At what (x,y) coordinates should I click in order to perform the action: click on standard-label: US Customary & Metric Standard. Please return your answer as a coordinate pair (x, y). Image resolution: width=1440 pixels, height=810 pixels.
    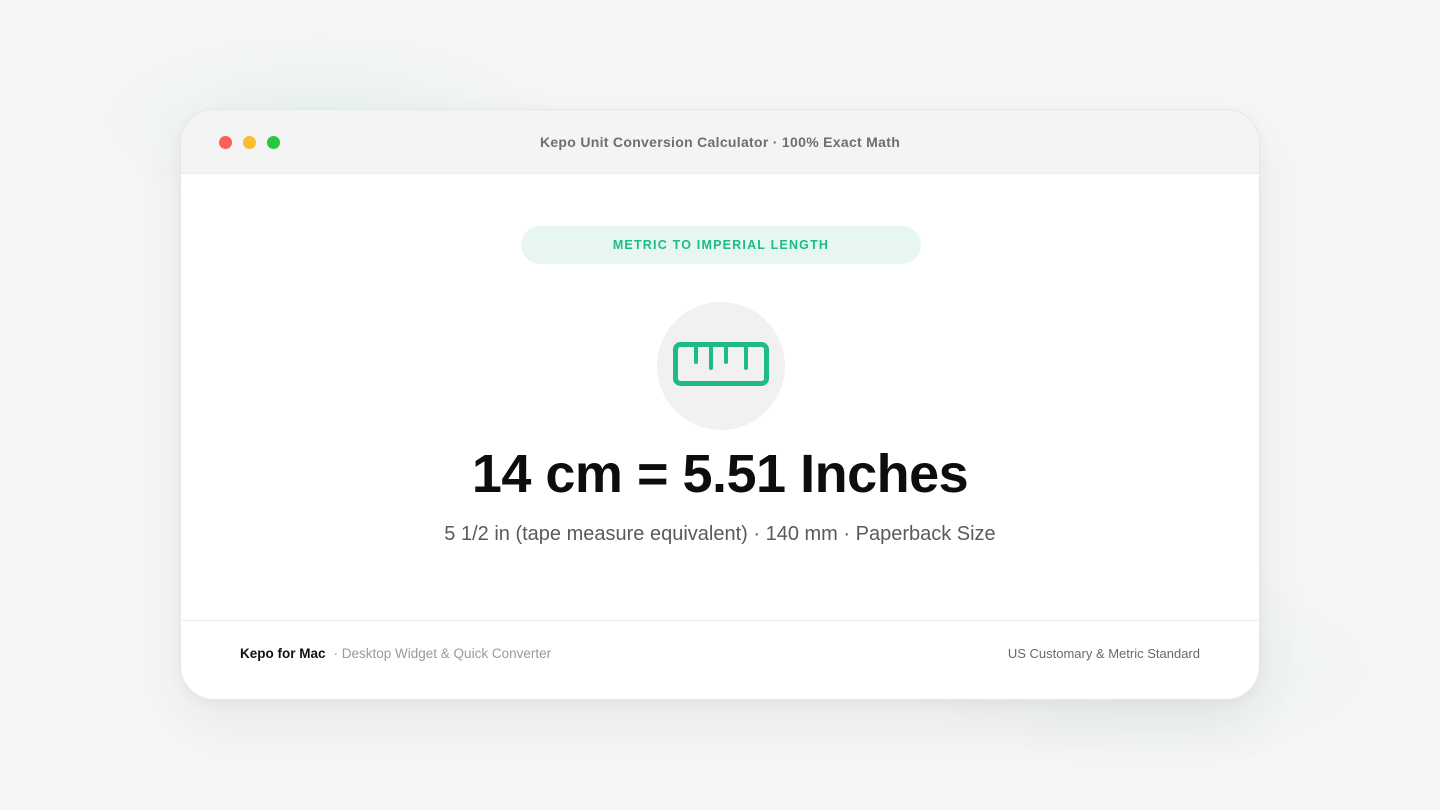
    Looking at the image, I should click on (1103, 653).